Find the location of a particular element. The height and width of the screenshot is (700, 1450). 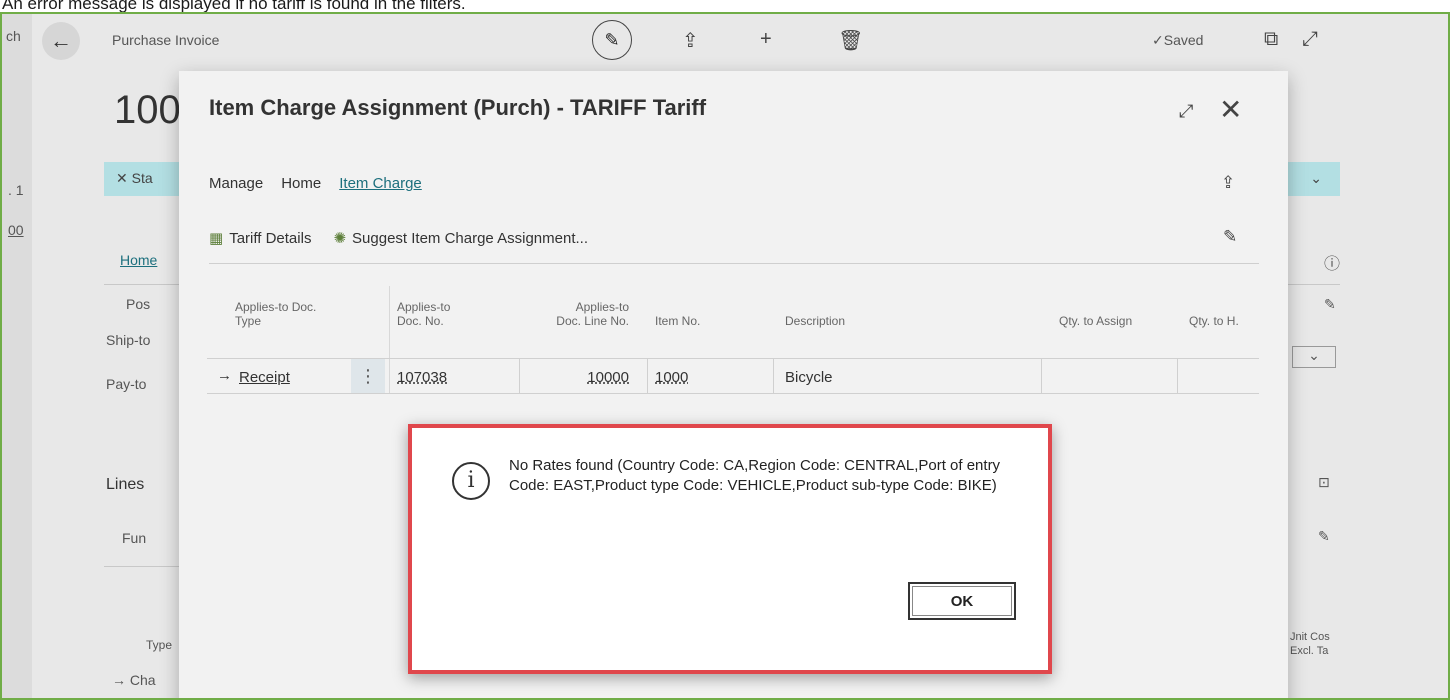

breadcrumb: Purchase Invoice is located at coordinates (166, 40).